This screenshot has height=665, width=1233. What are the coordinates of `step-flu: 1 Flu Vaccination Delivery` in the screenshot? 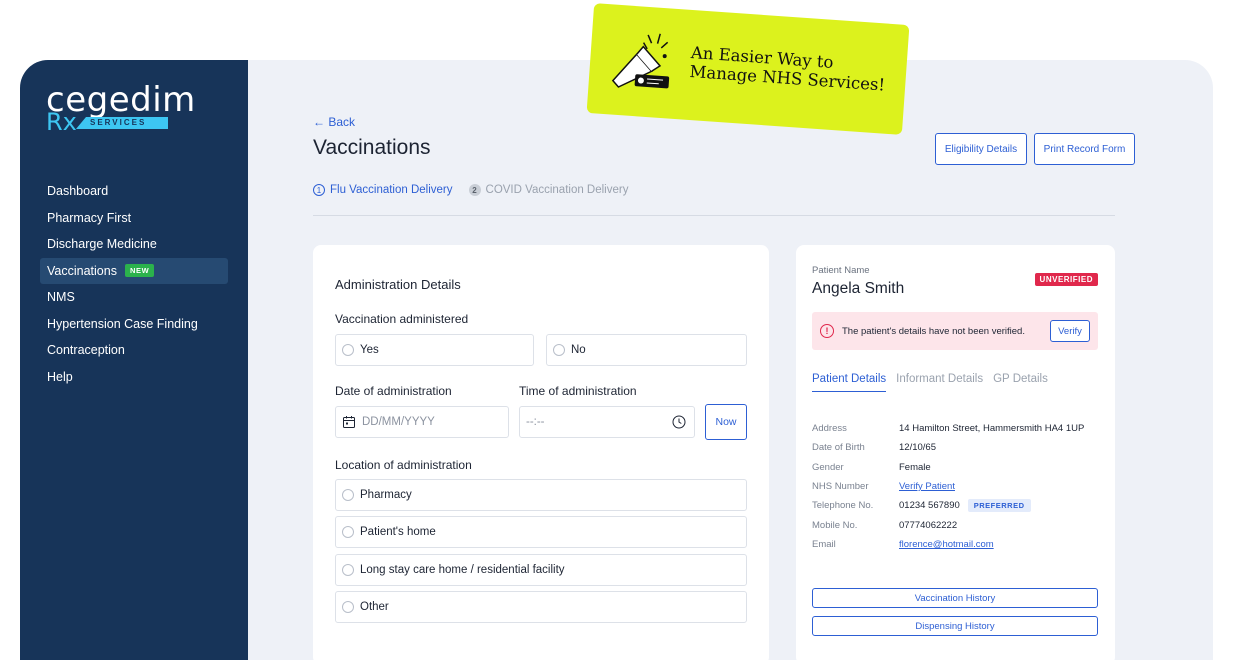 It's located at (383, 190).